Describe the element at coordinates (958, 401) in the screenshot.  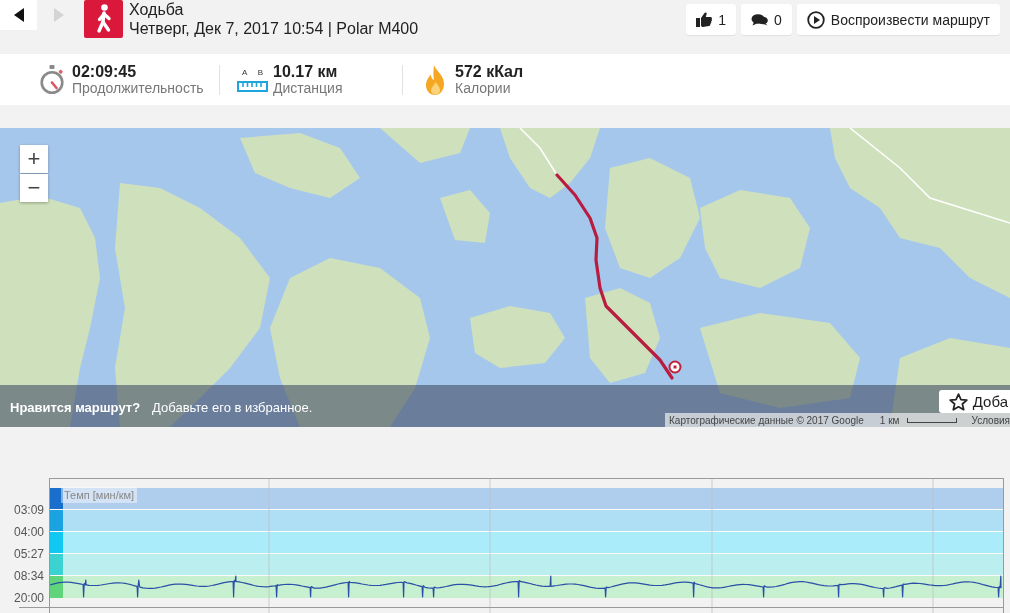
I see `star-icon` at that location.